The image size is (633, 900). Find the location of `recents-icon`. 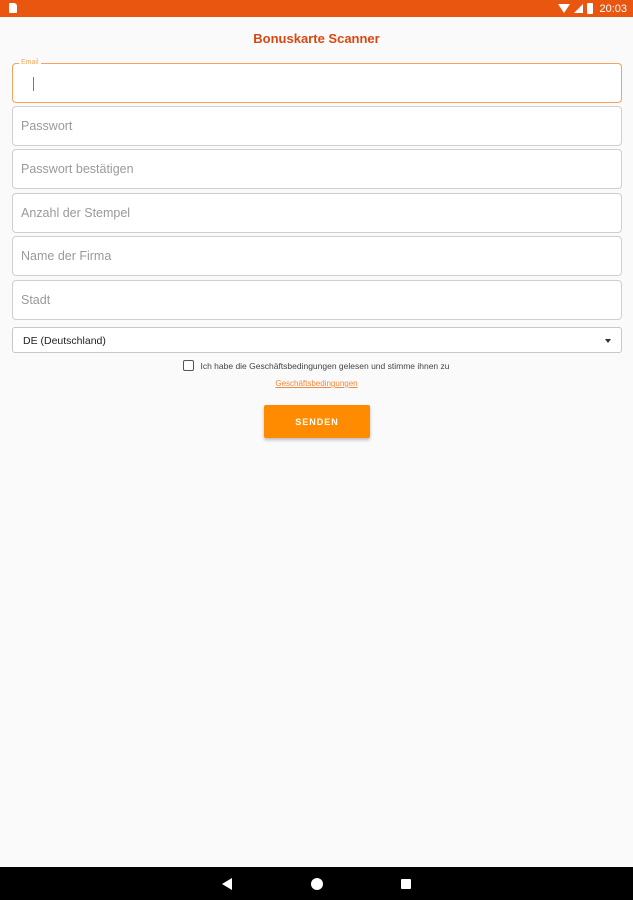

recents-icon is located at coordinates (406, 884).